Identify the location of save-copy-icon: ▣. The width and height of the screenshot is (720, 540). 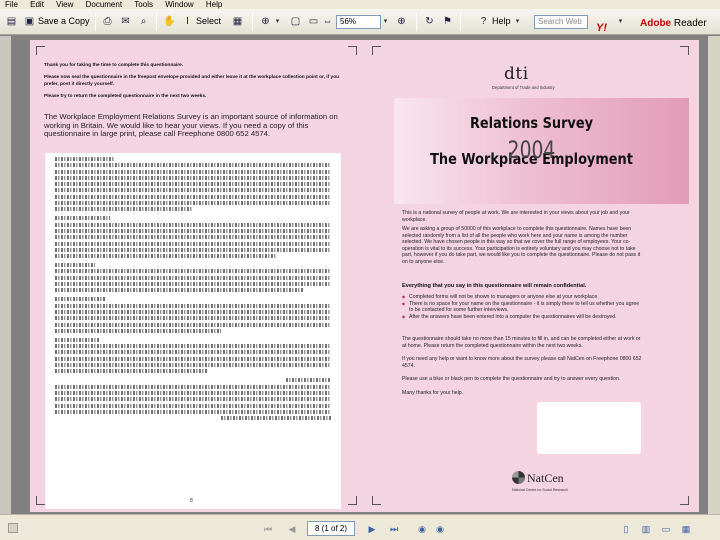
(29, 21).